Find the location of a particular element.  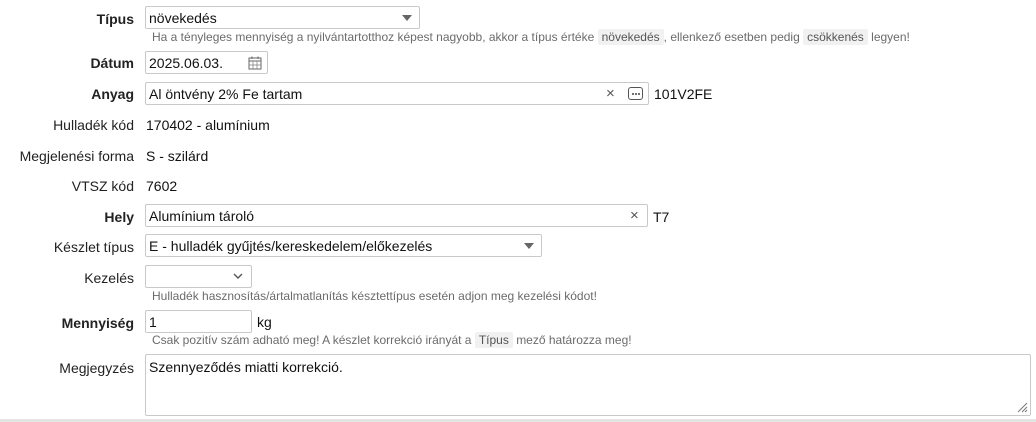

anyag-label: Anyag is located at coordinates (112, 94).